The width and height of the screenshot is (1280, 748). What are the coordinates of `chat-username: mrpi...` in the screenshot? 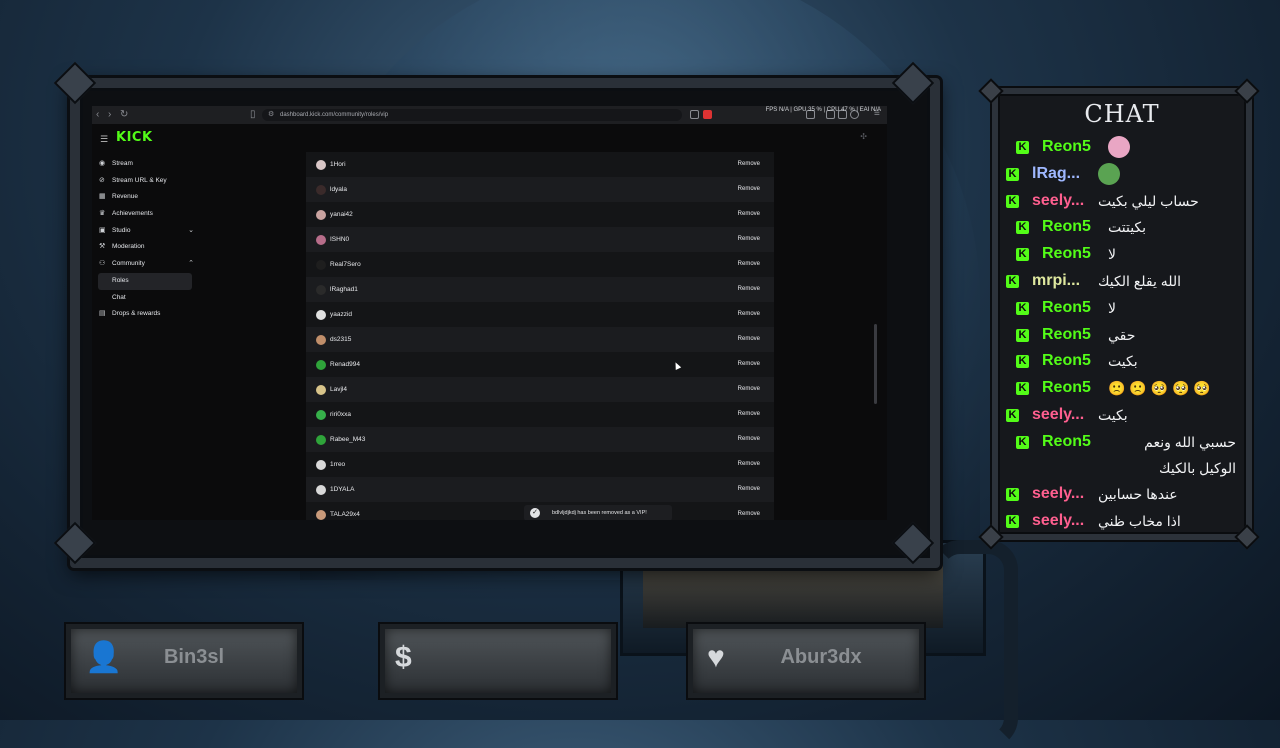 It's located at (1056, 281).